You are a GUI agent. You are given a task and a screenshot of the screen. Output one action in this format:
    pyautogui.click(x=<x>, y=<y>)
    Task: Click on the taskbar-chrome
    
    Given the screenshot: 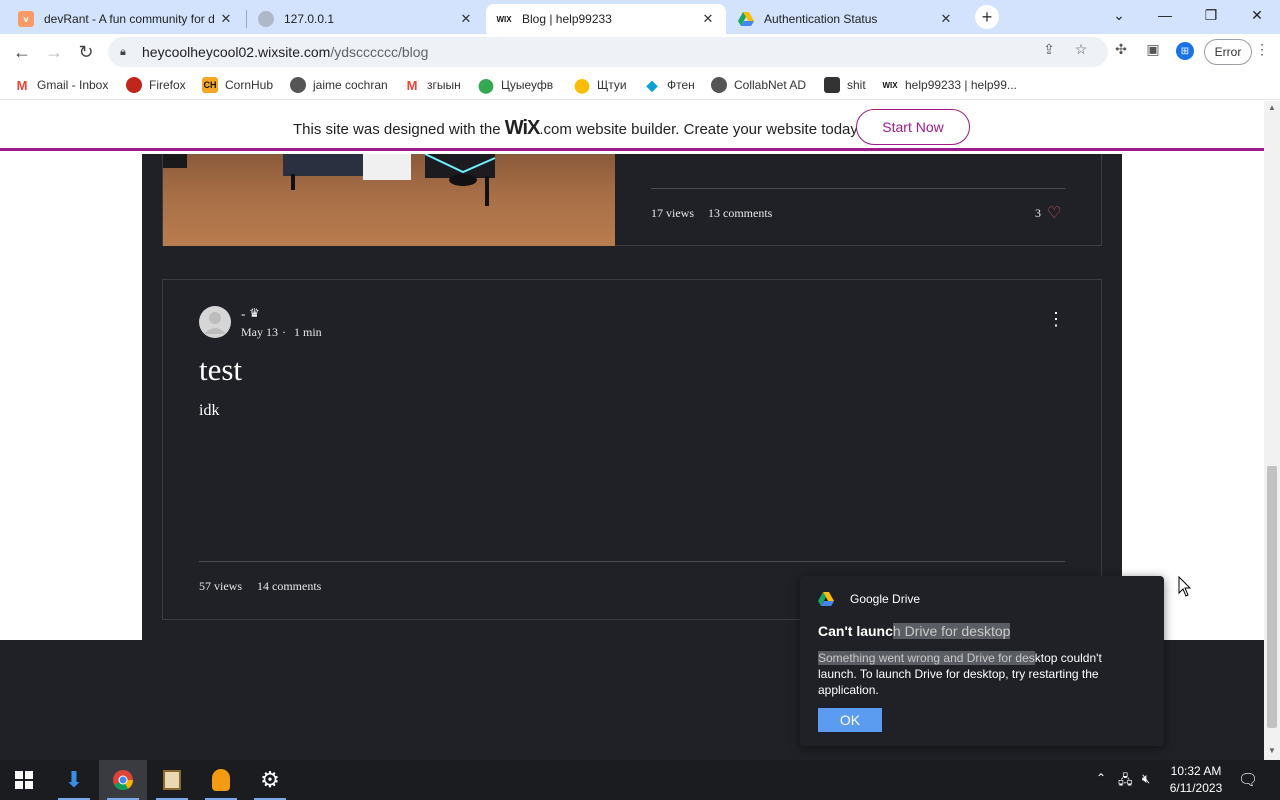 What is the action you would take?
    pyautogui.click(x=123, y=780)
    